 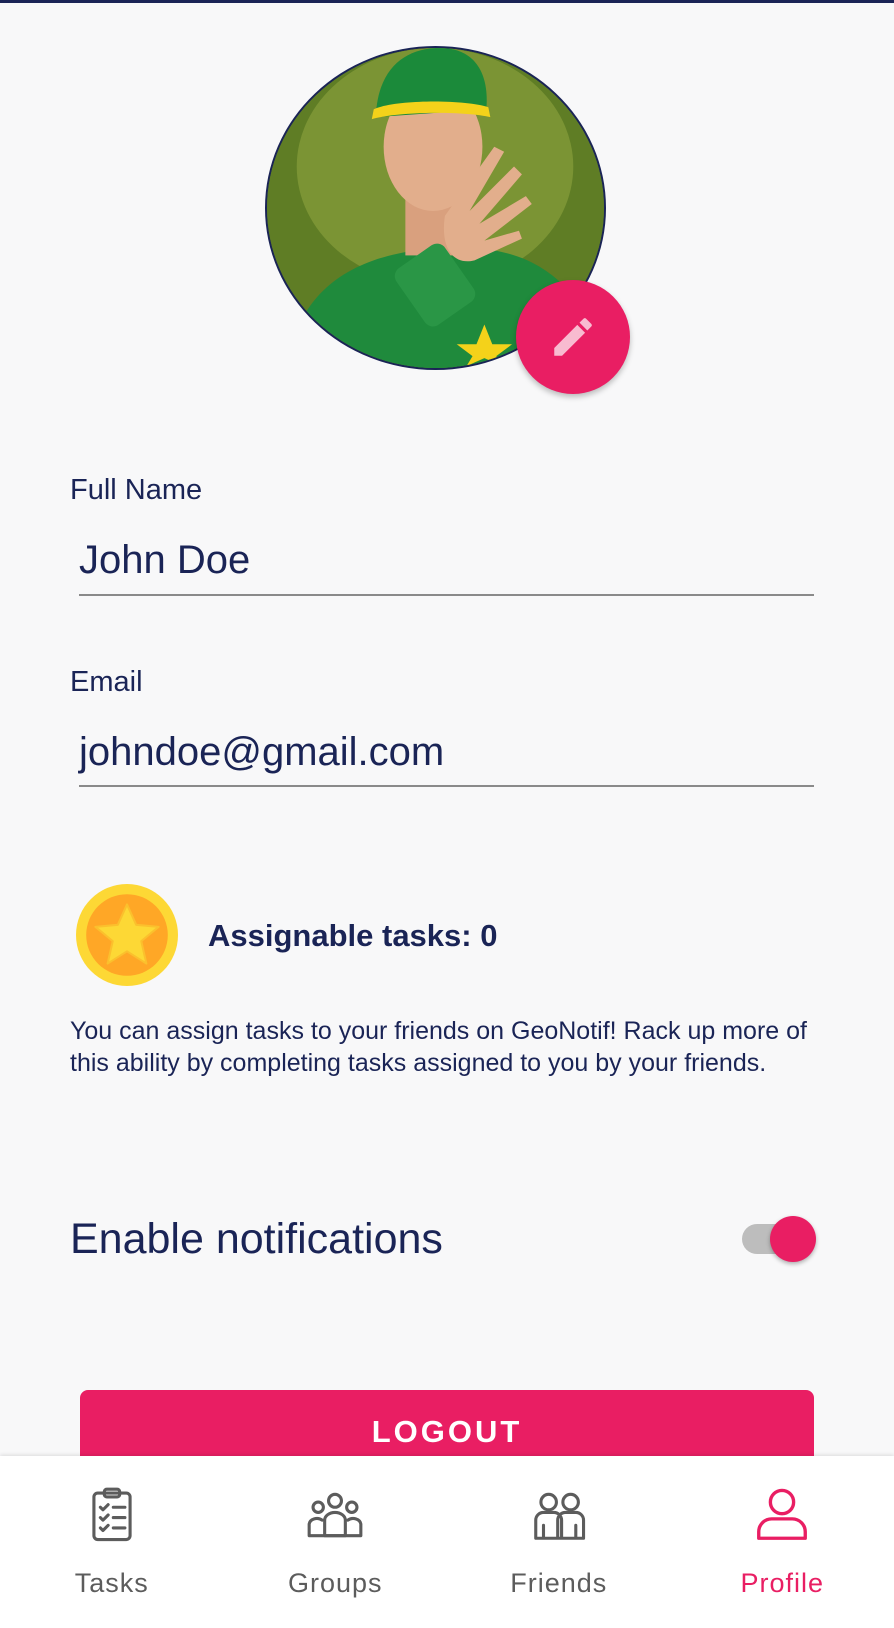 What do you see at coordinates (782, 1583) in the screenshot?
I see `nav-label-profile: Profile` at bounding box center [782, 1583].